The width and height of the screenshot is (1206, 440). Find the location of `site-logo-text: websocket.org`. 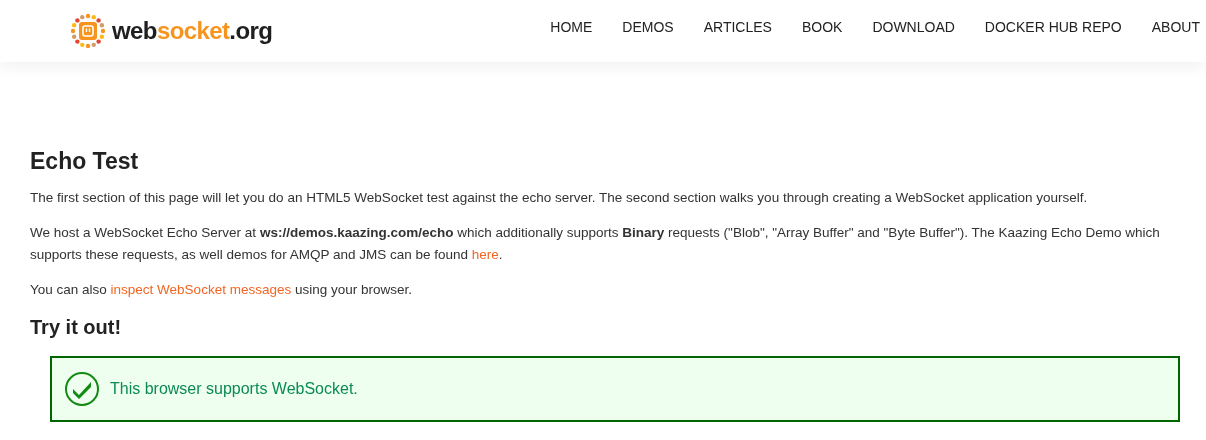

site-logo-text: websocket.org is located at coordinates (192, 31).